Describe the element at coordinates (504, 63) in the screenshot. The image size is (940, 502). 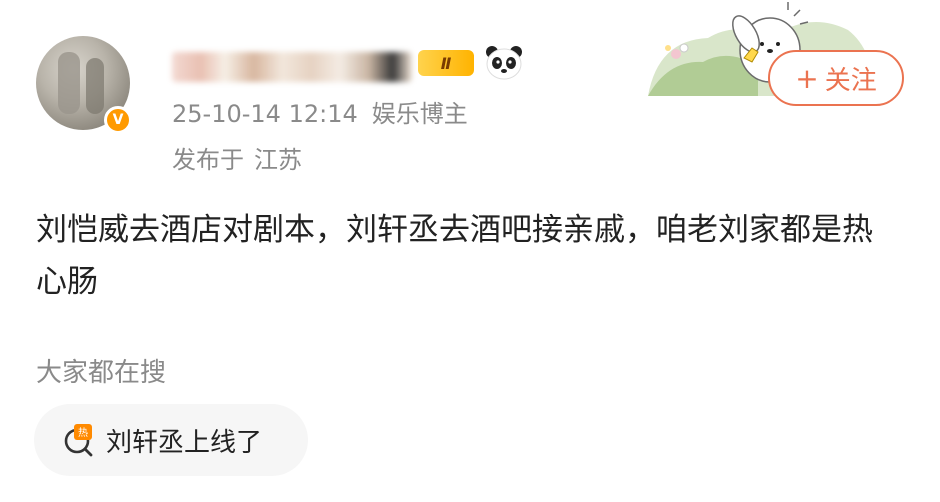
I see `panda-icon` at that location.